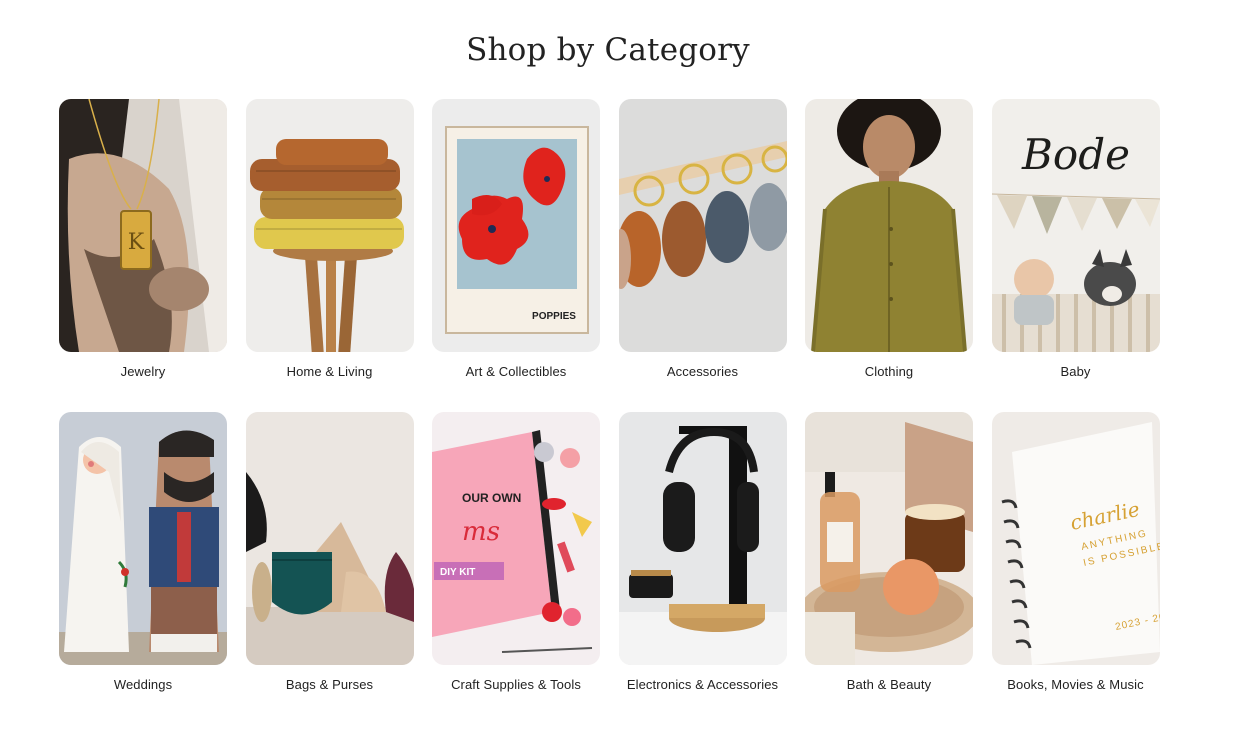 The image size is (1235, 742). What do you see at coordinates (702, 684) in the screenshot?
I see `category-label: Electronics & Accessories` at bounding box center [702, 684].